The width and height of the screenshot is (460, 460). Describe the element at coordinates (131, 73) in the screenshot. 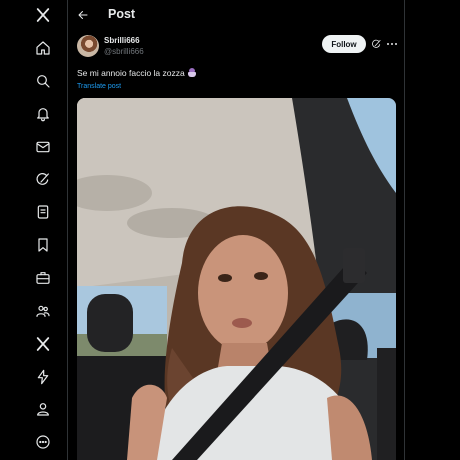

I see `post-text-body: Se mi annoio faccio la zozza` at that location.